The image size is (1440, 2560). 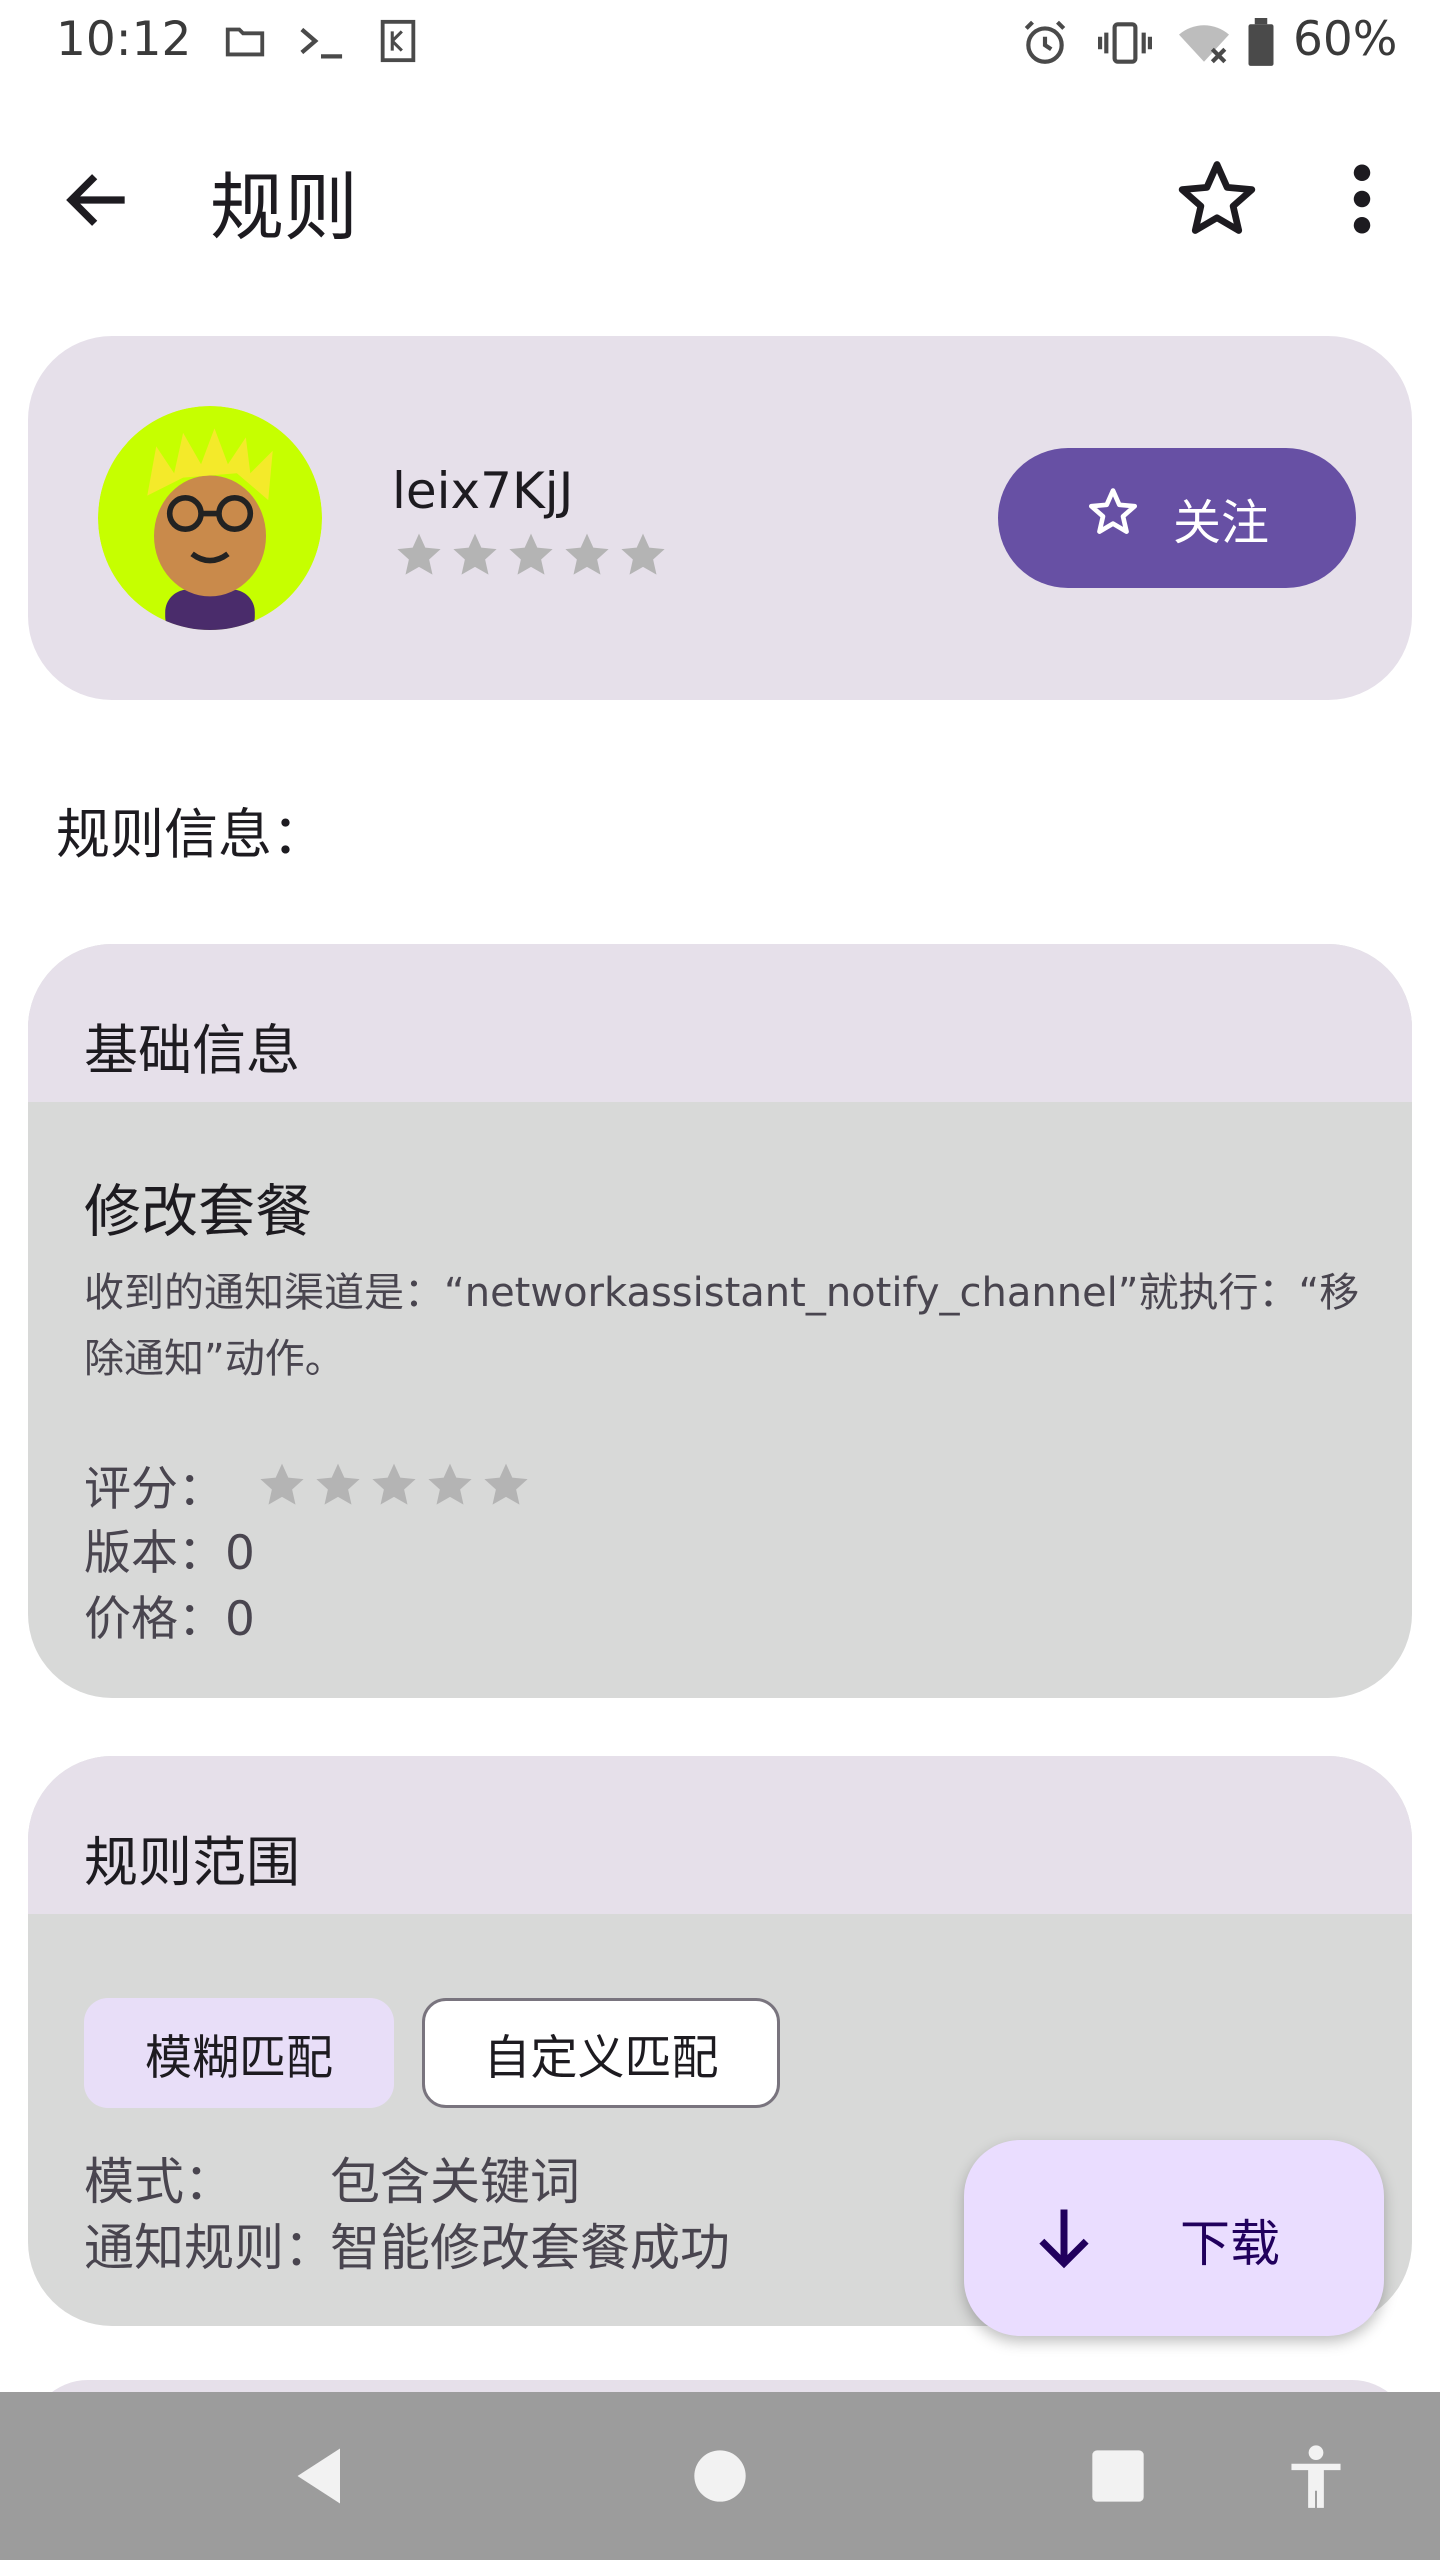 I want to click on download-label: 下载, so click(x=1230, y=2244).